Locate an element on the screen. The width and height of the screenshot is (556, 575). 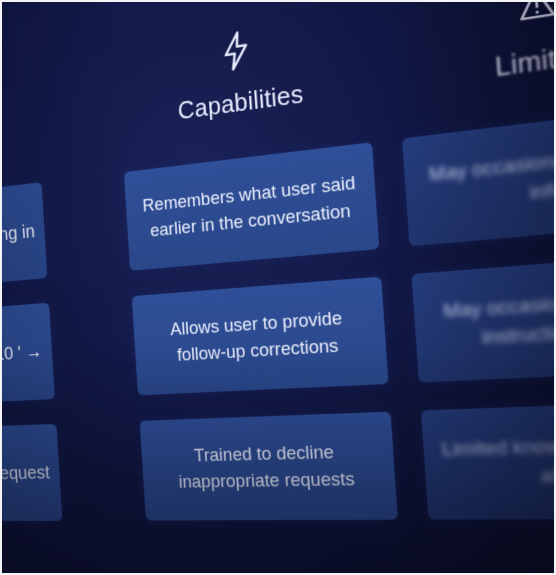
column-header: Capabilities is located at coordinates (243, 82).